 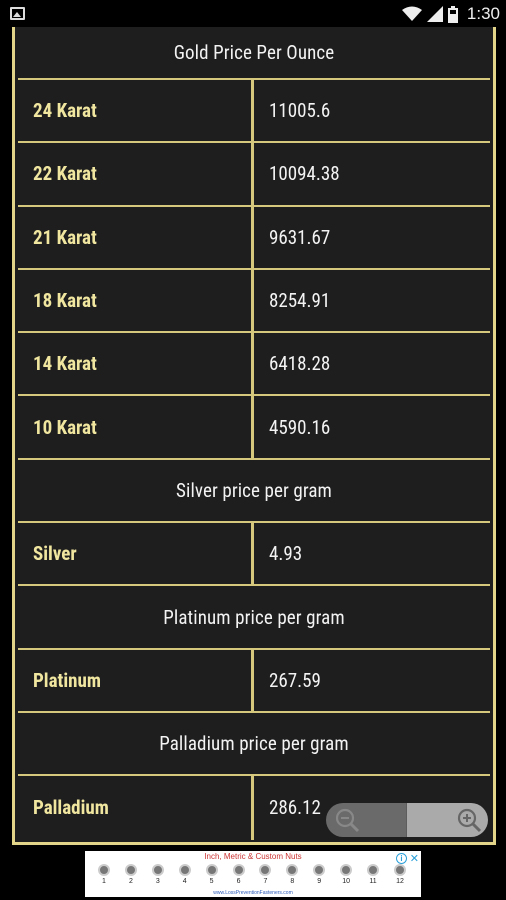 What do you see at coordinates (469, 820) in the screenshot?
I see `zoom-in-icon` at bounding box center [469, 820].